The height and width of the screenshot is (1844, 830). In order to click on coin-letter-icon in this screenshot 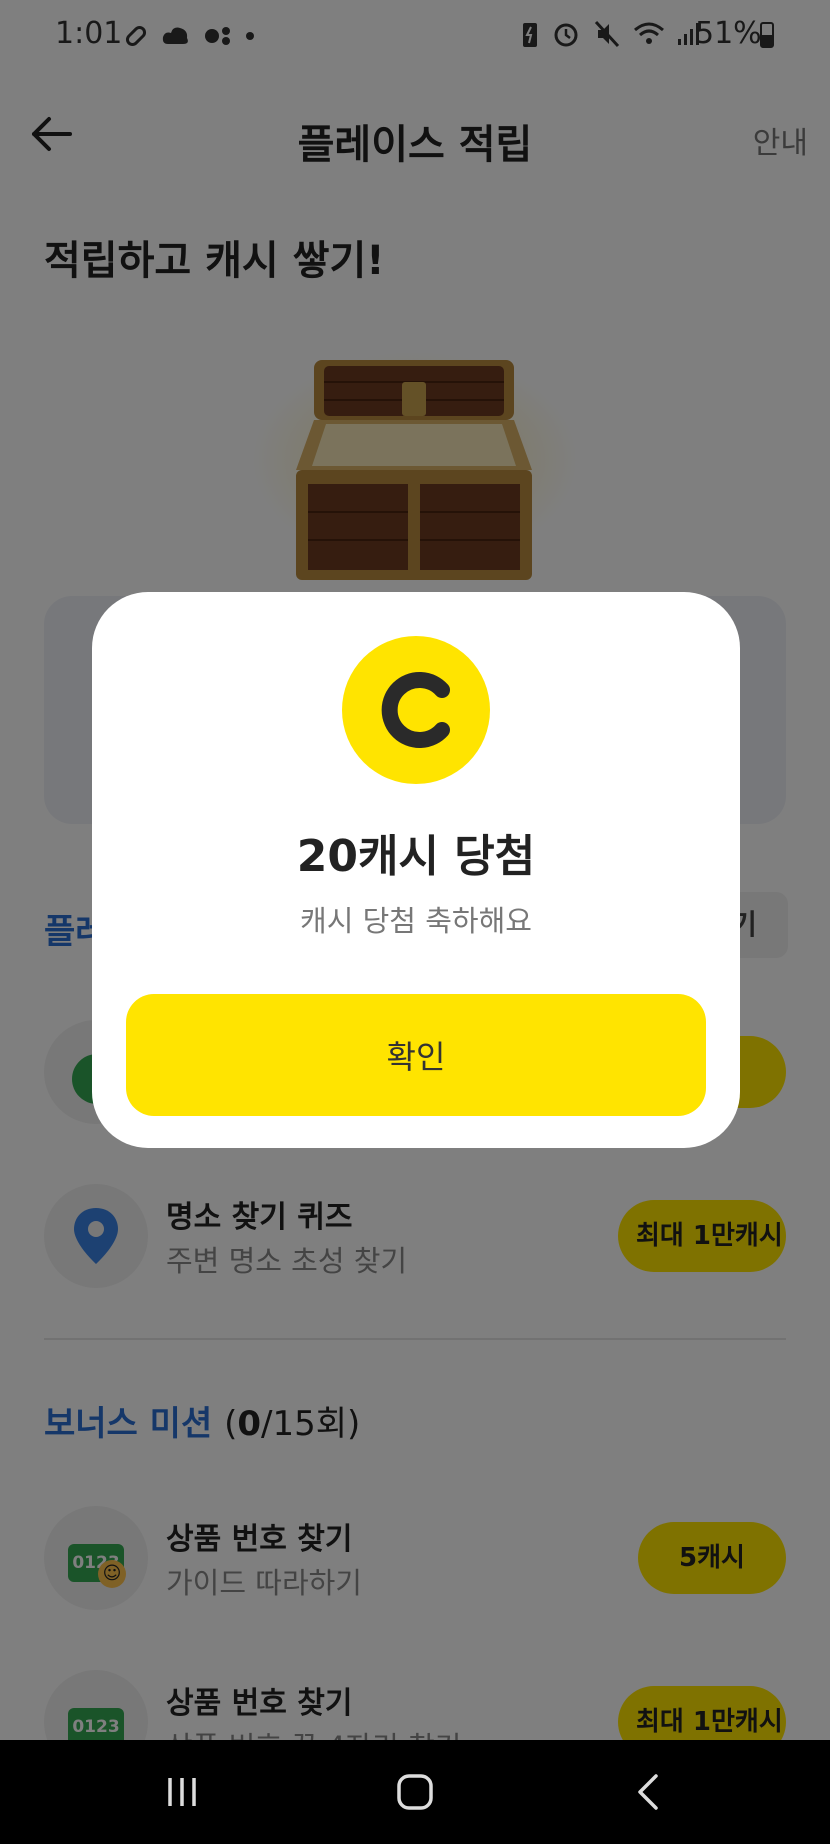, I will do `click(415, 710)`.